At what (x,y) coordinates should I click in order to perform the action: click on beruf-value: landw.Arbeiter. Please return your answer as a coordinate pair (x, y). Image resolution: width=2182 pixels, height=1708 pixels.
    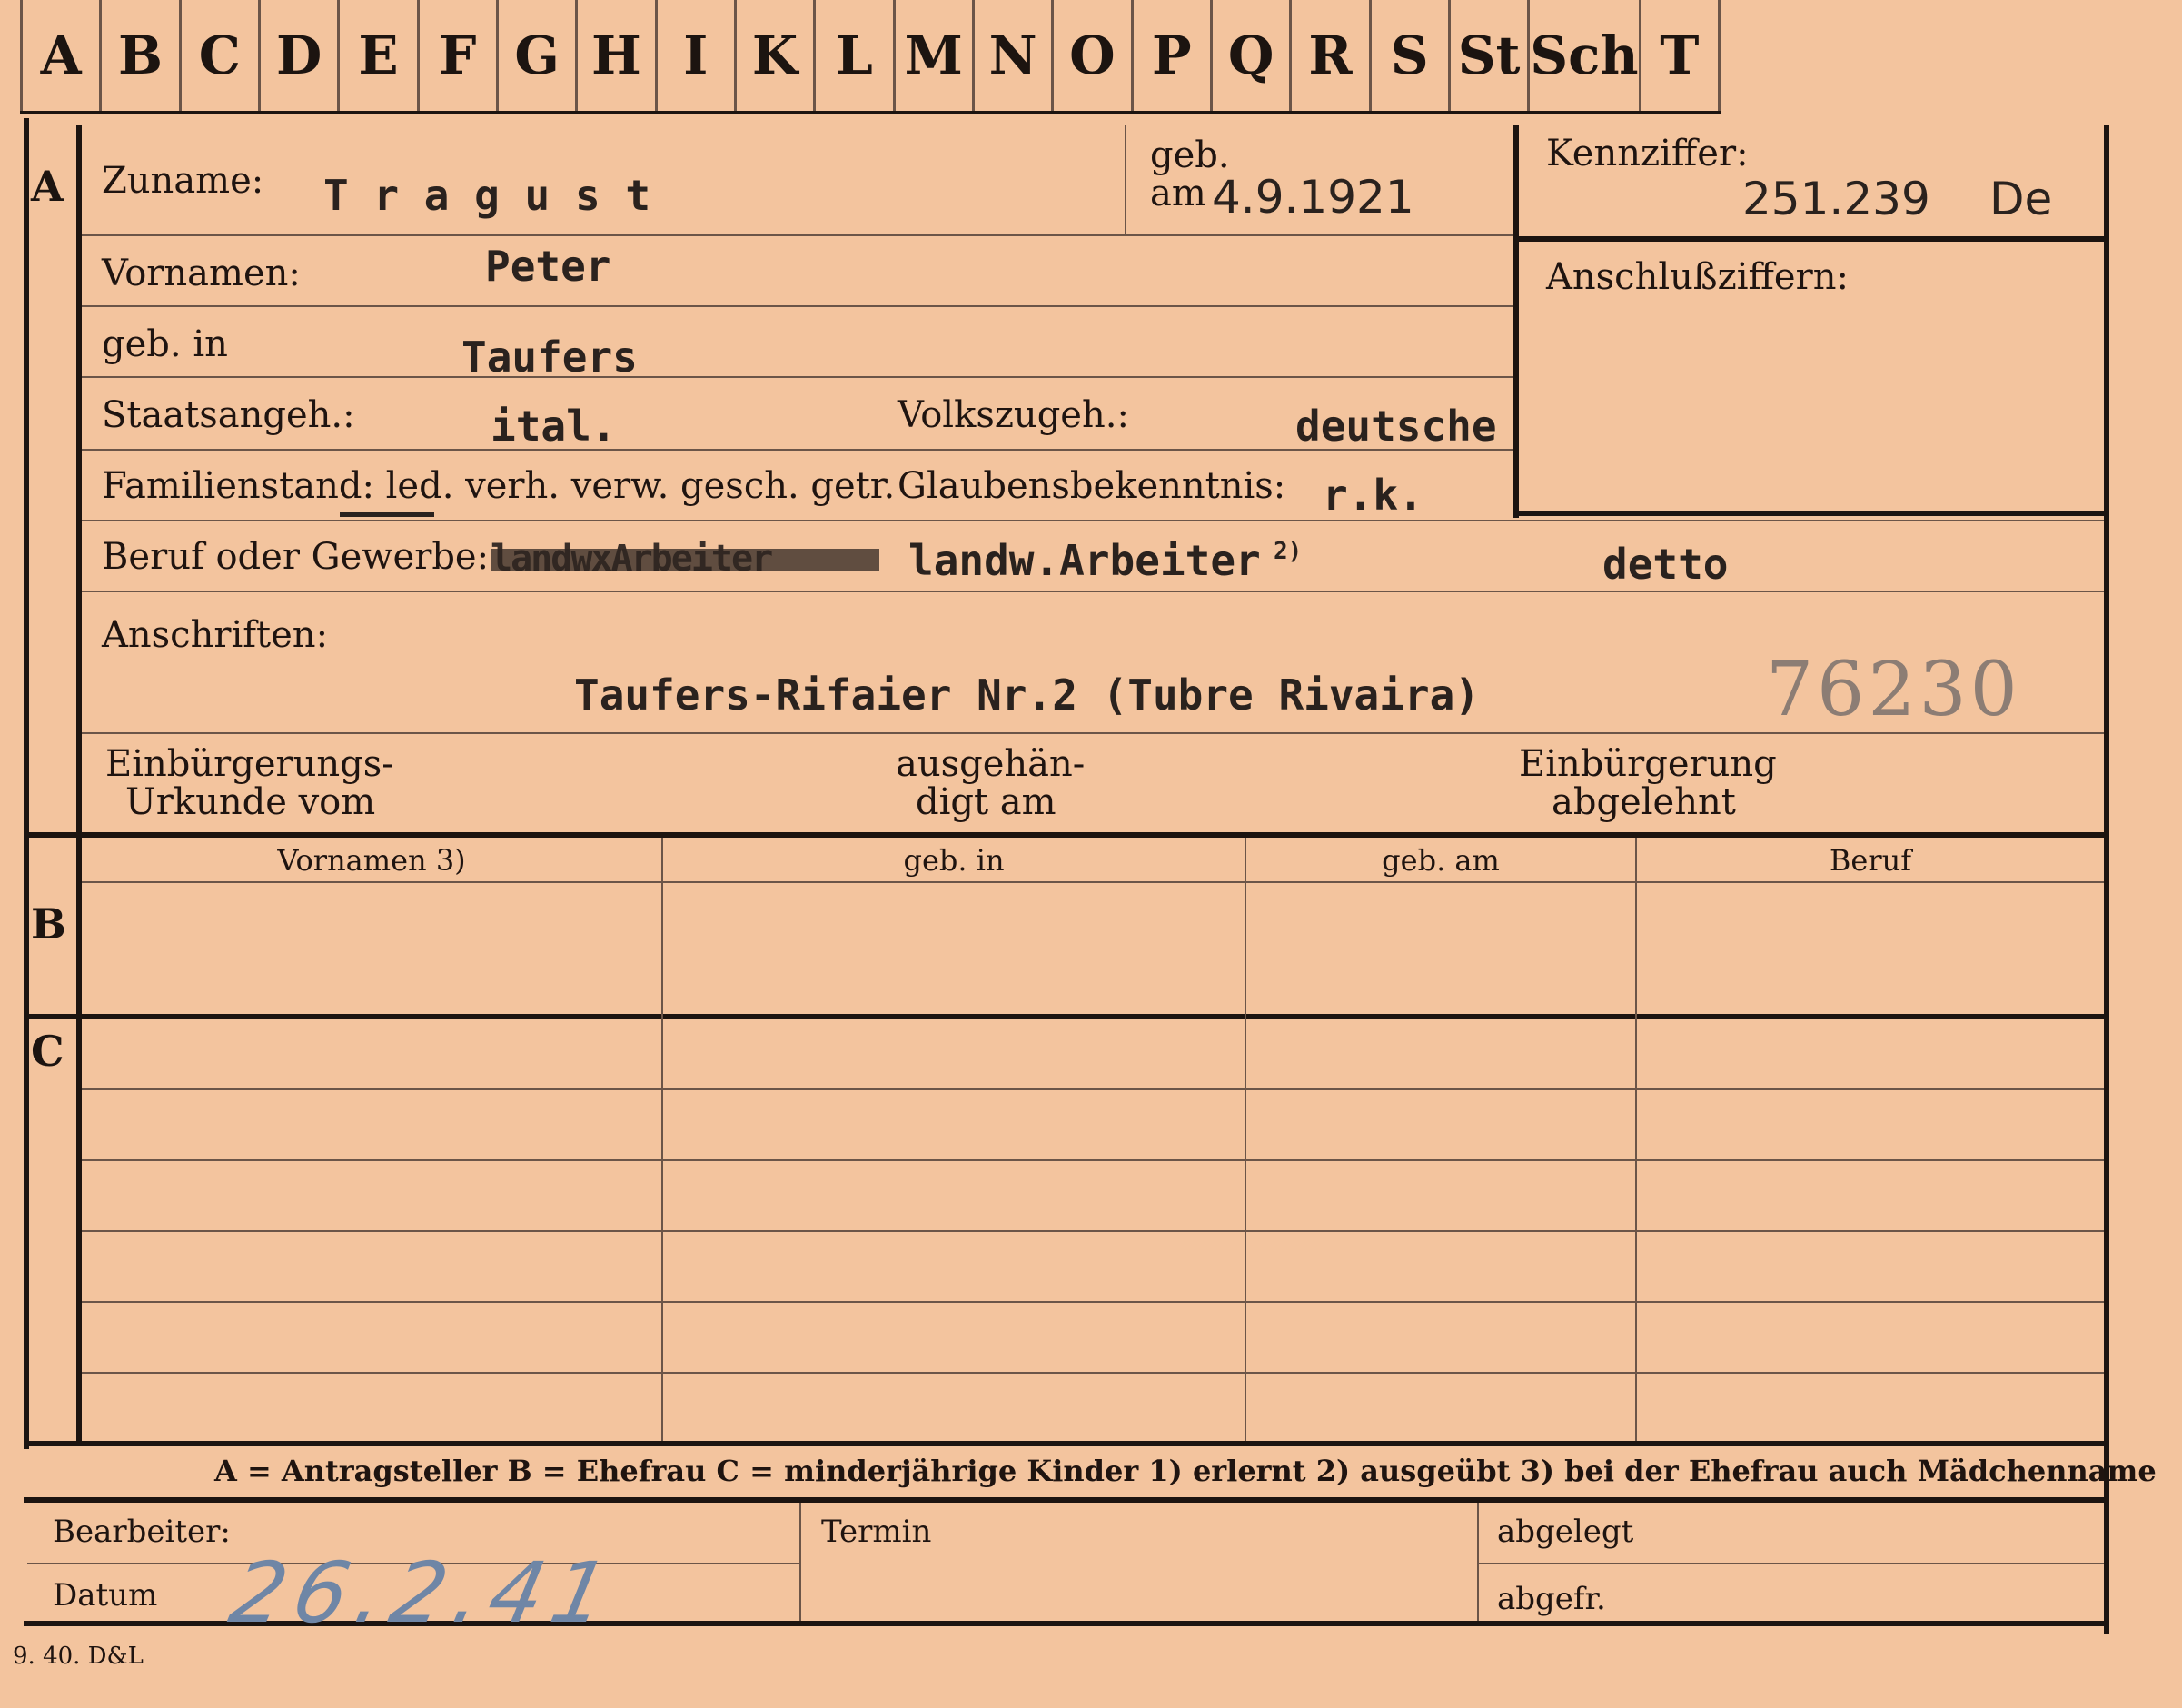
    Looking at the image, I should click on (1084, 560).